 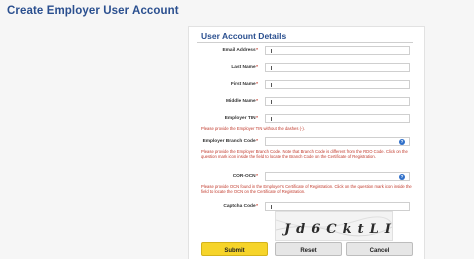 What do you see at coordinates (242, 101) in the screenshot?
I see `middle-name-label: Middle Name*` at bounding box center [242, 101].